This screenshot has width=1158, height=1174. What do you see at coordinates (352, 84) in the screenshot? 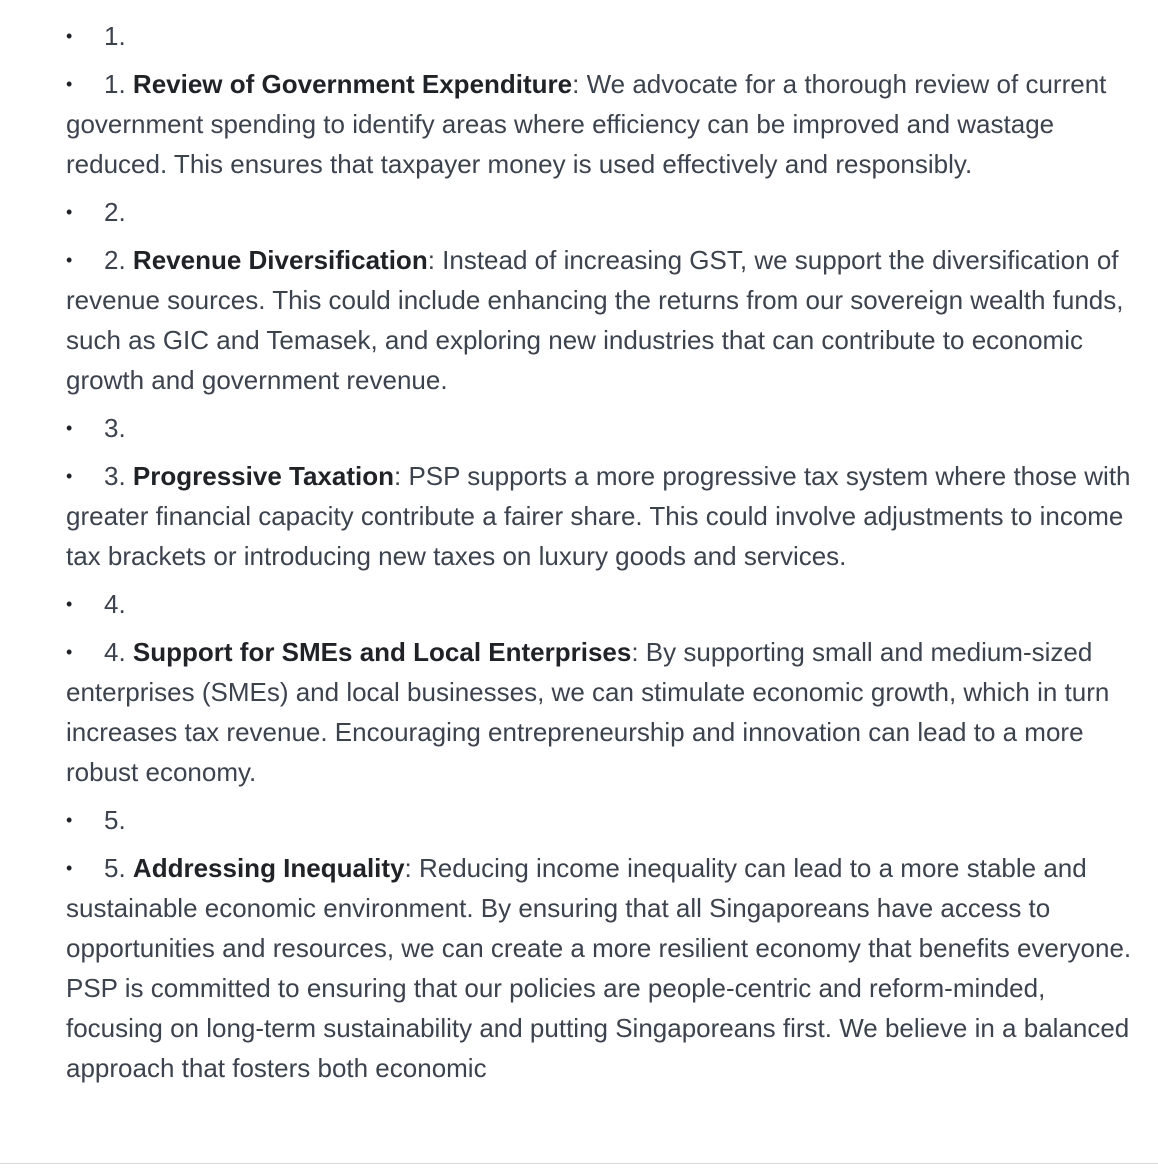
I see `item-title: Review of Government Expenditure` at bounding box center [352, 84].